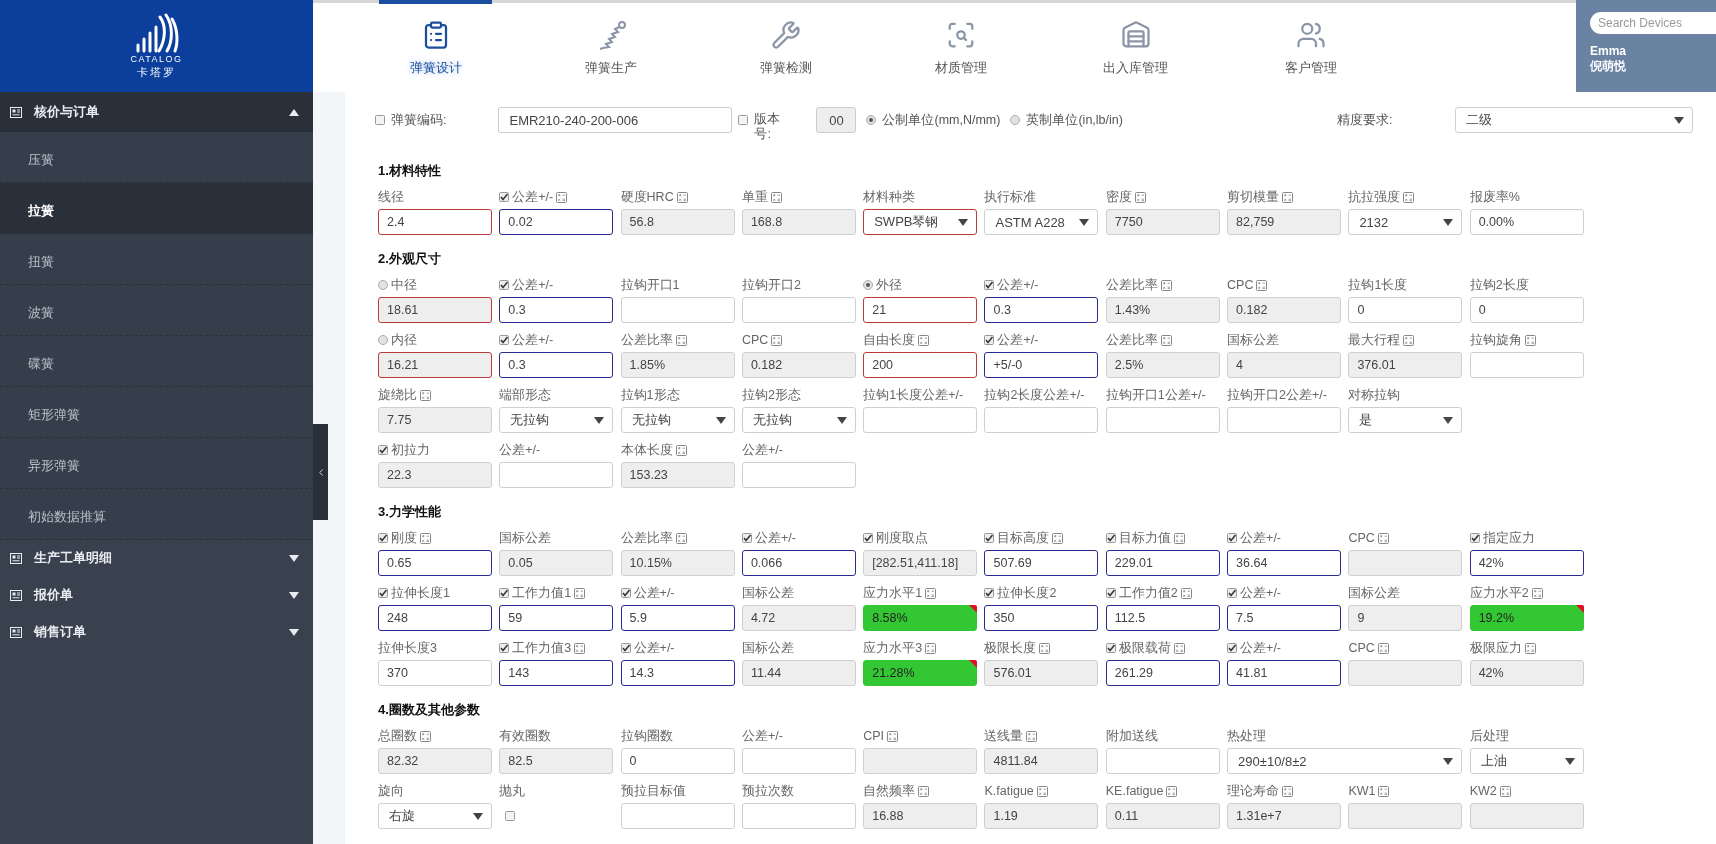  Describe the element at coordinates (677, 365) in the screenshot. I see `readonly-field: 1.85%` at that location.